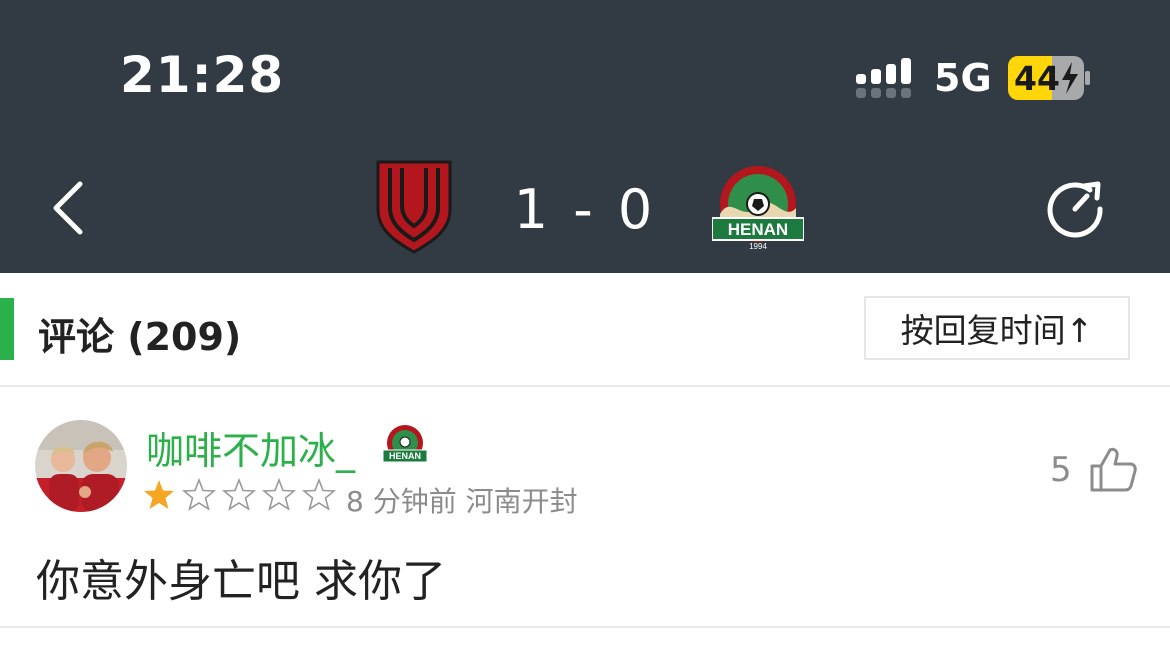 Image resolution: width=1170 pixels, height=656 pixels. What do you see at coordinates (997, 328) in the screenshot?
I see `sort-by-reply-time-button: 按回复时间↑` at bounding box center [997, 328].